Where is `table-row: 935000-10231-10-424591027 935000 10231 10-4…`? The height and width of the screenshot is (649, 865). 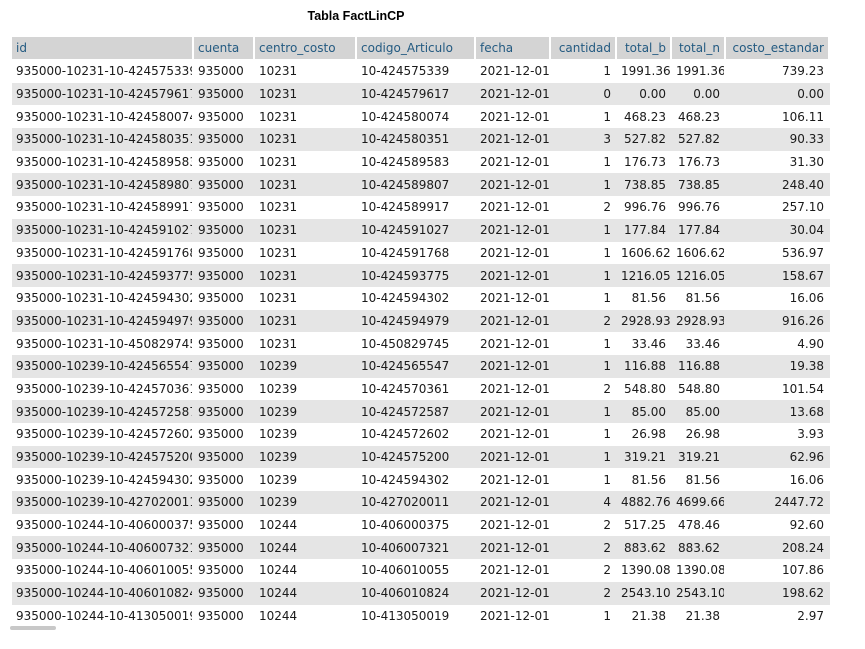
table-row: 935000-10231-10-424591027 935000 10231 10-4… is located at coordinates (421, 230).